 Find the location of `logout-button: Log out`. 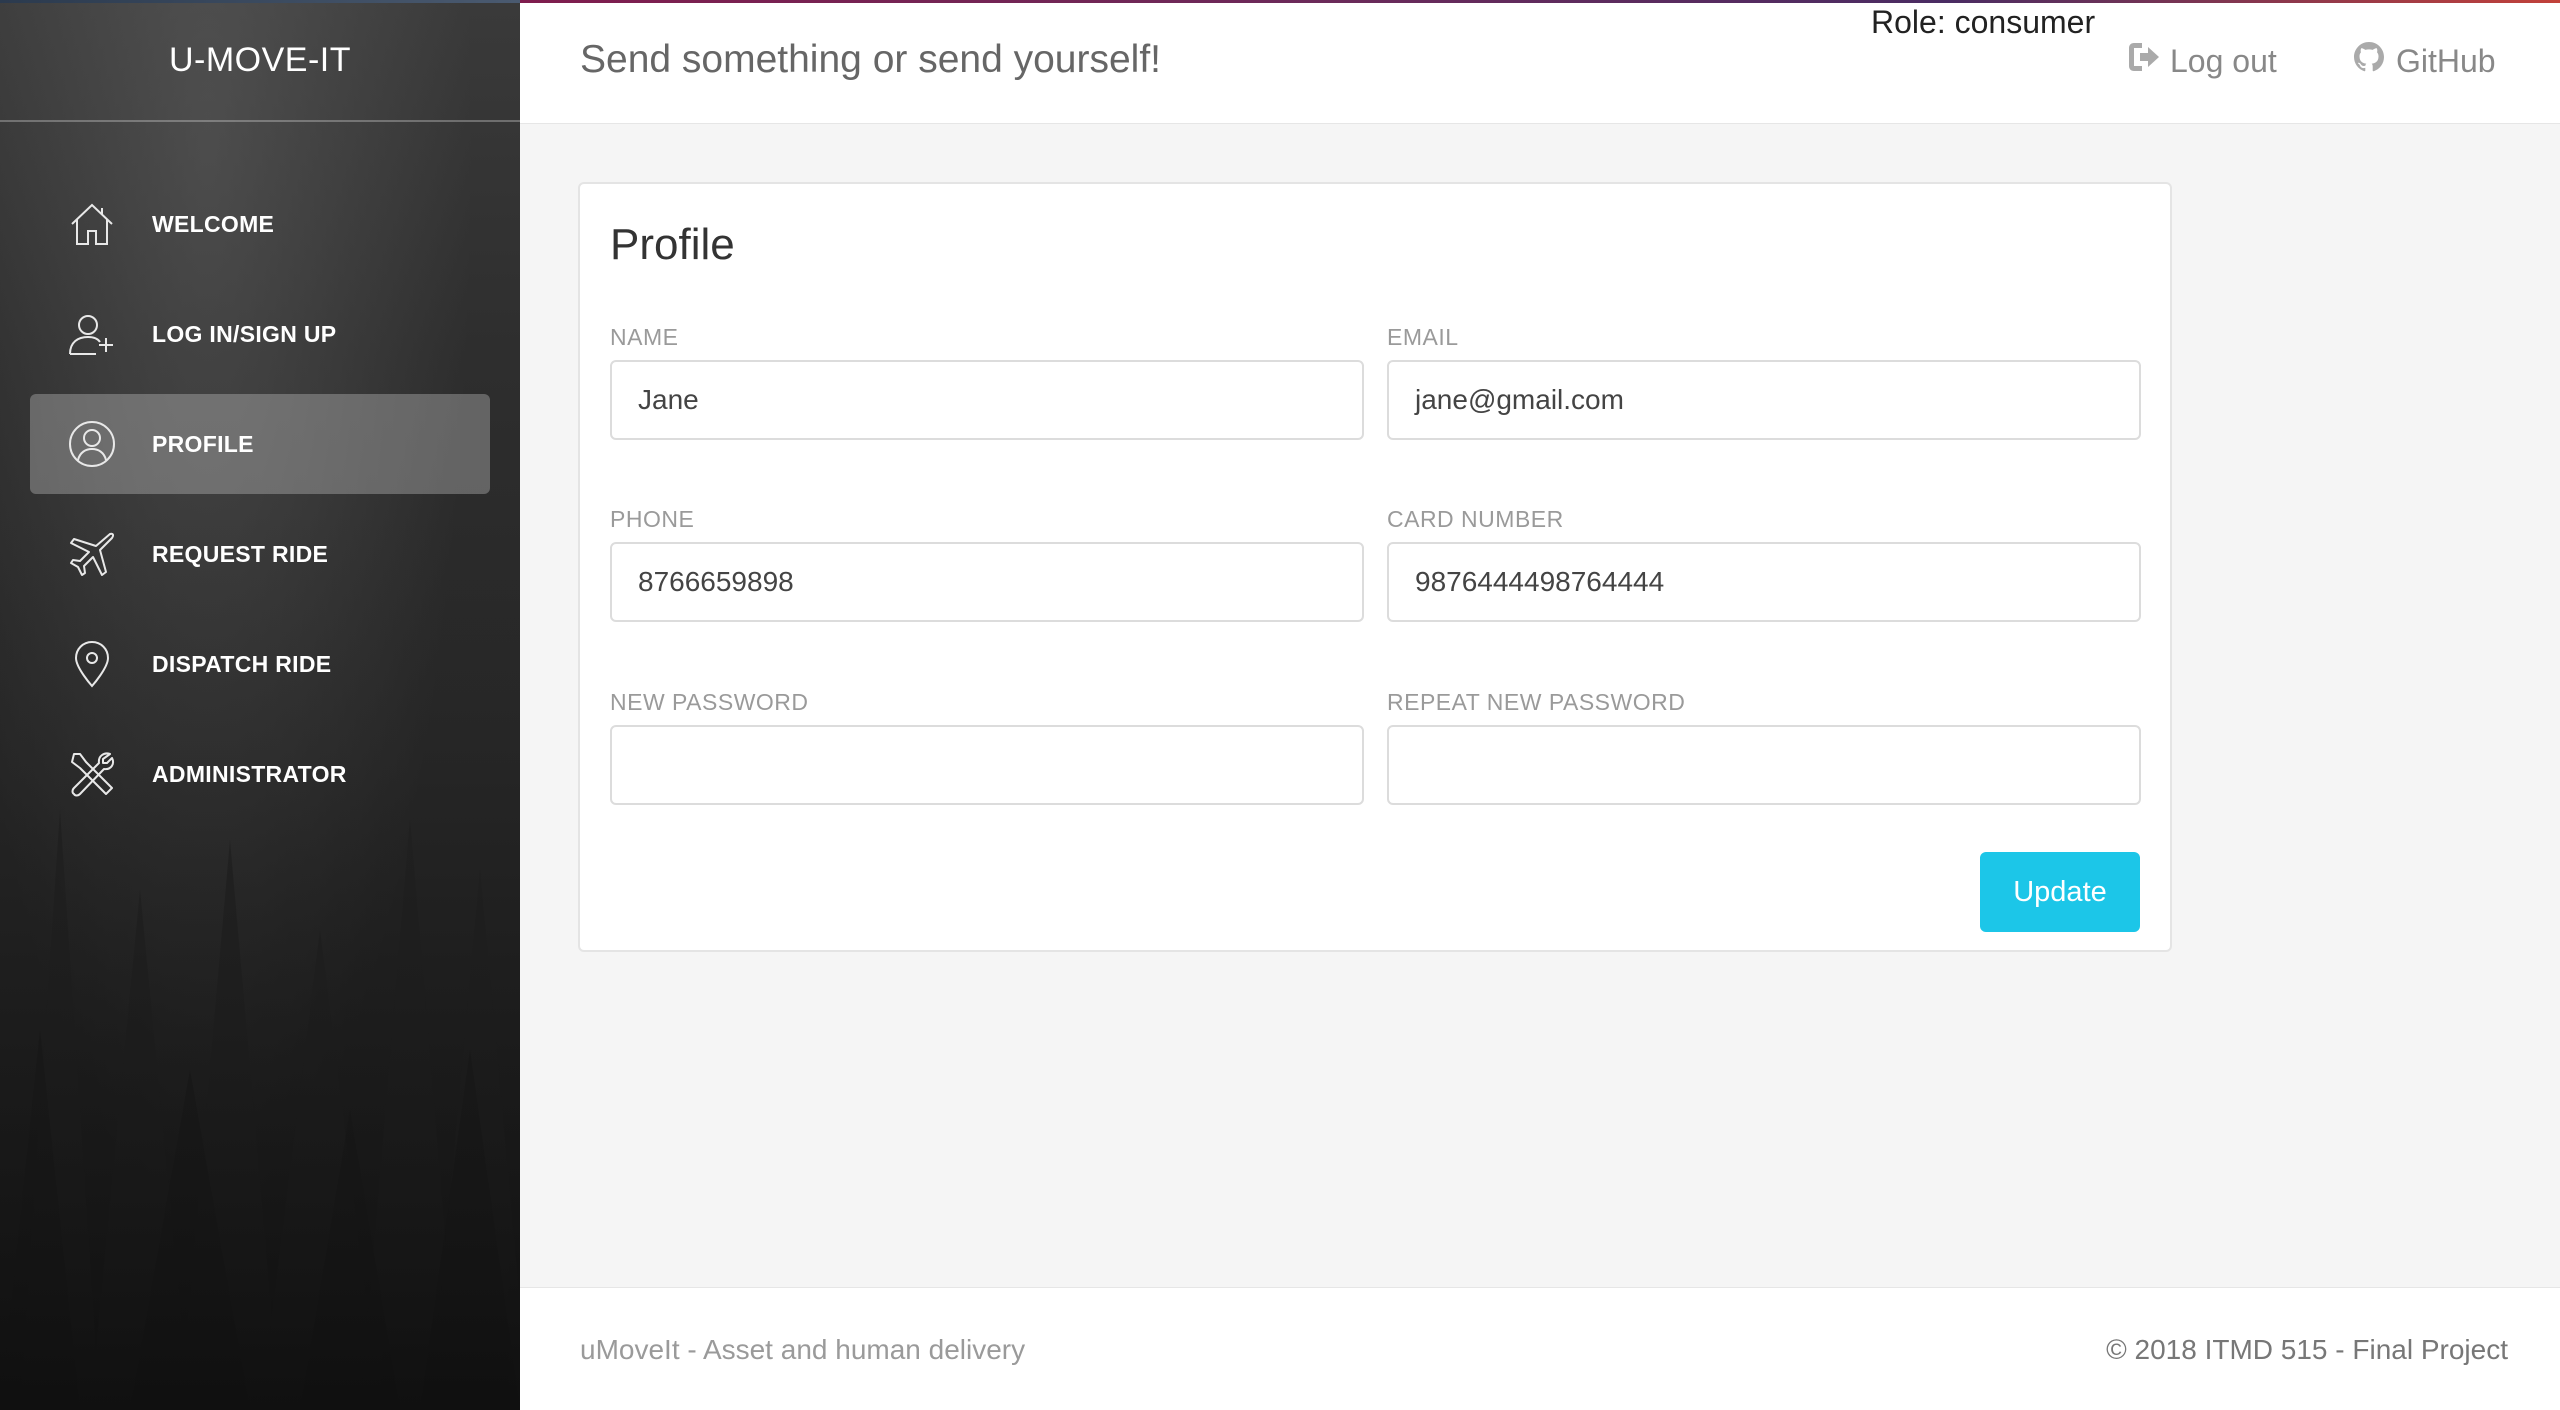

logout-button: Log out is located at coordinates (2201, 61).